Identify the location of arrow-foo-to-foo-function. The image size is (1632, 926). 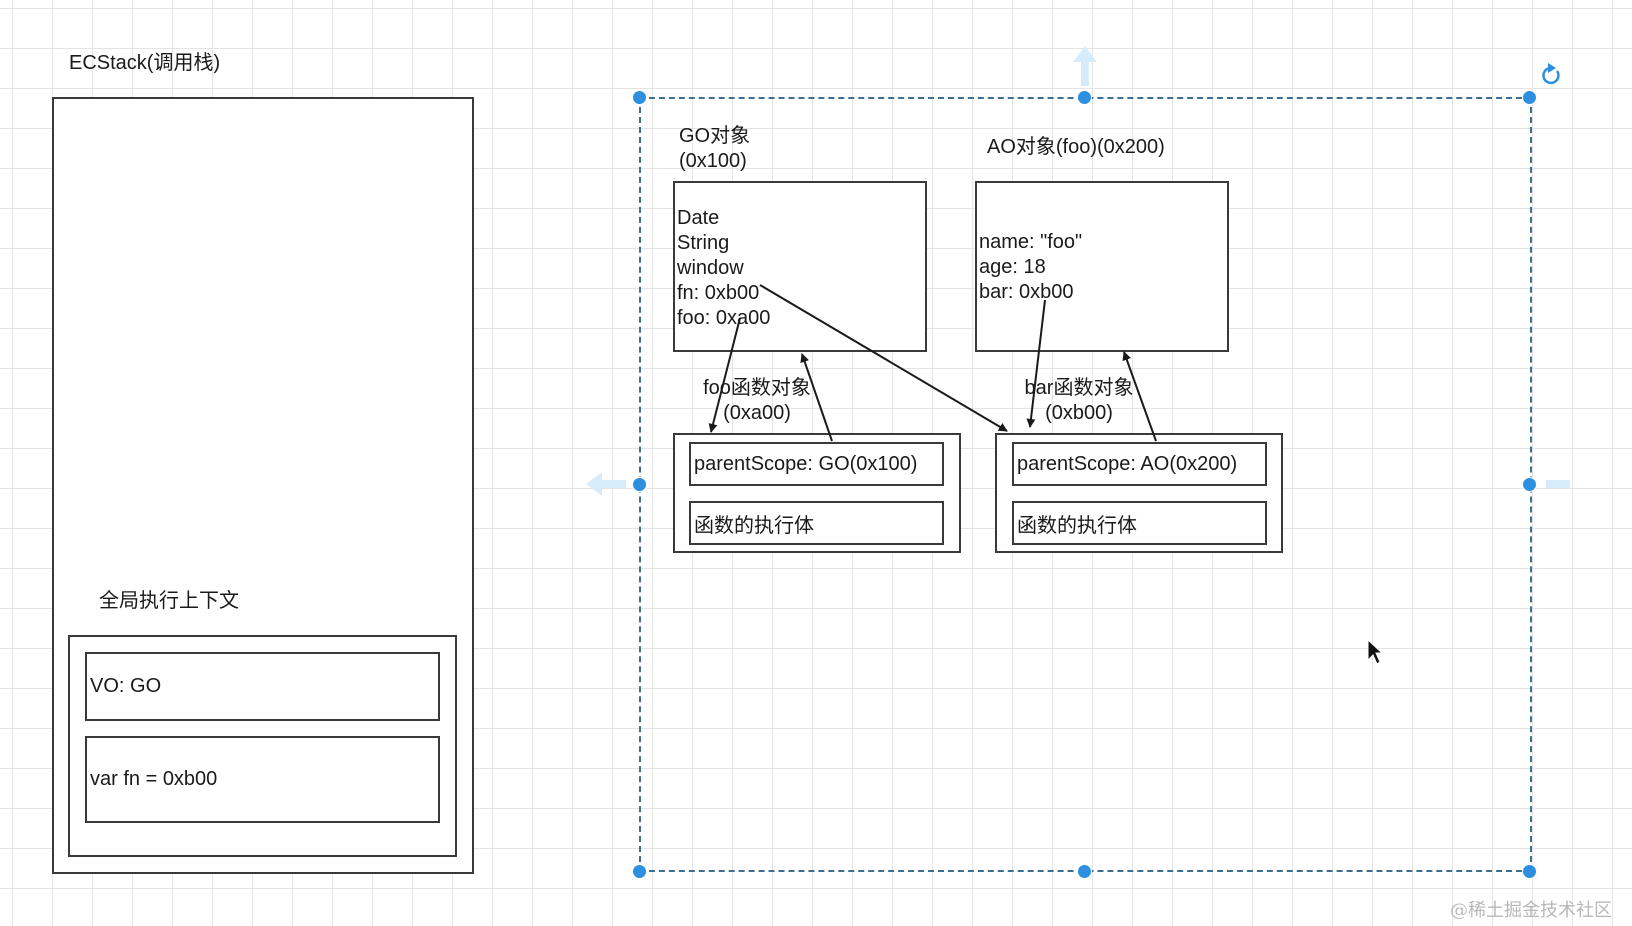
(724, 375).